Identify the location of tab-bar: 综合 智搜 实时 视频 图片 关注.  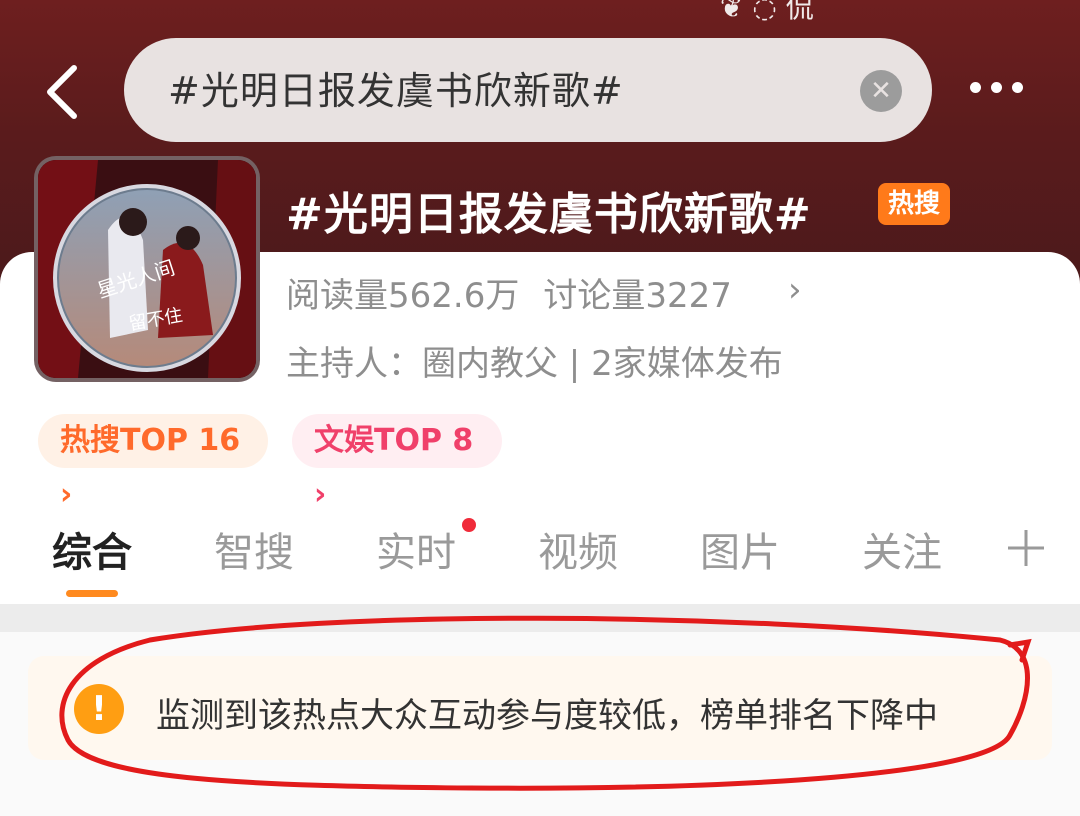
(540, 560).